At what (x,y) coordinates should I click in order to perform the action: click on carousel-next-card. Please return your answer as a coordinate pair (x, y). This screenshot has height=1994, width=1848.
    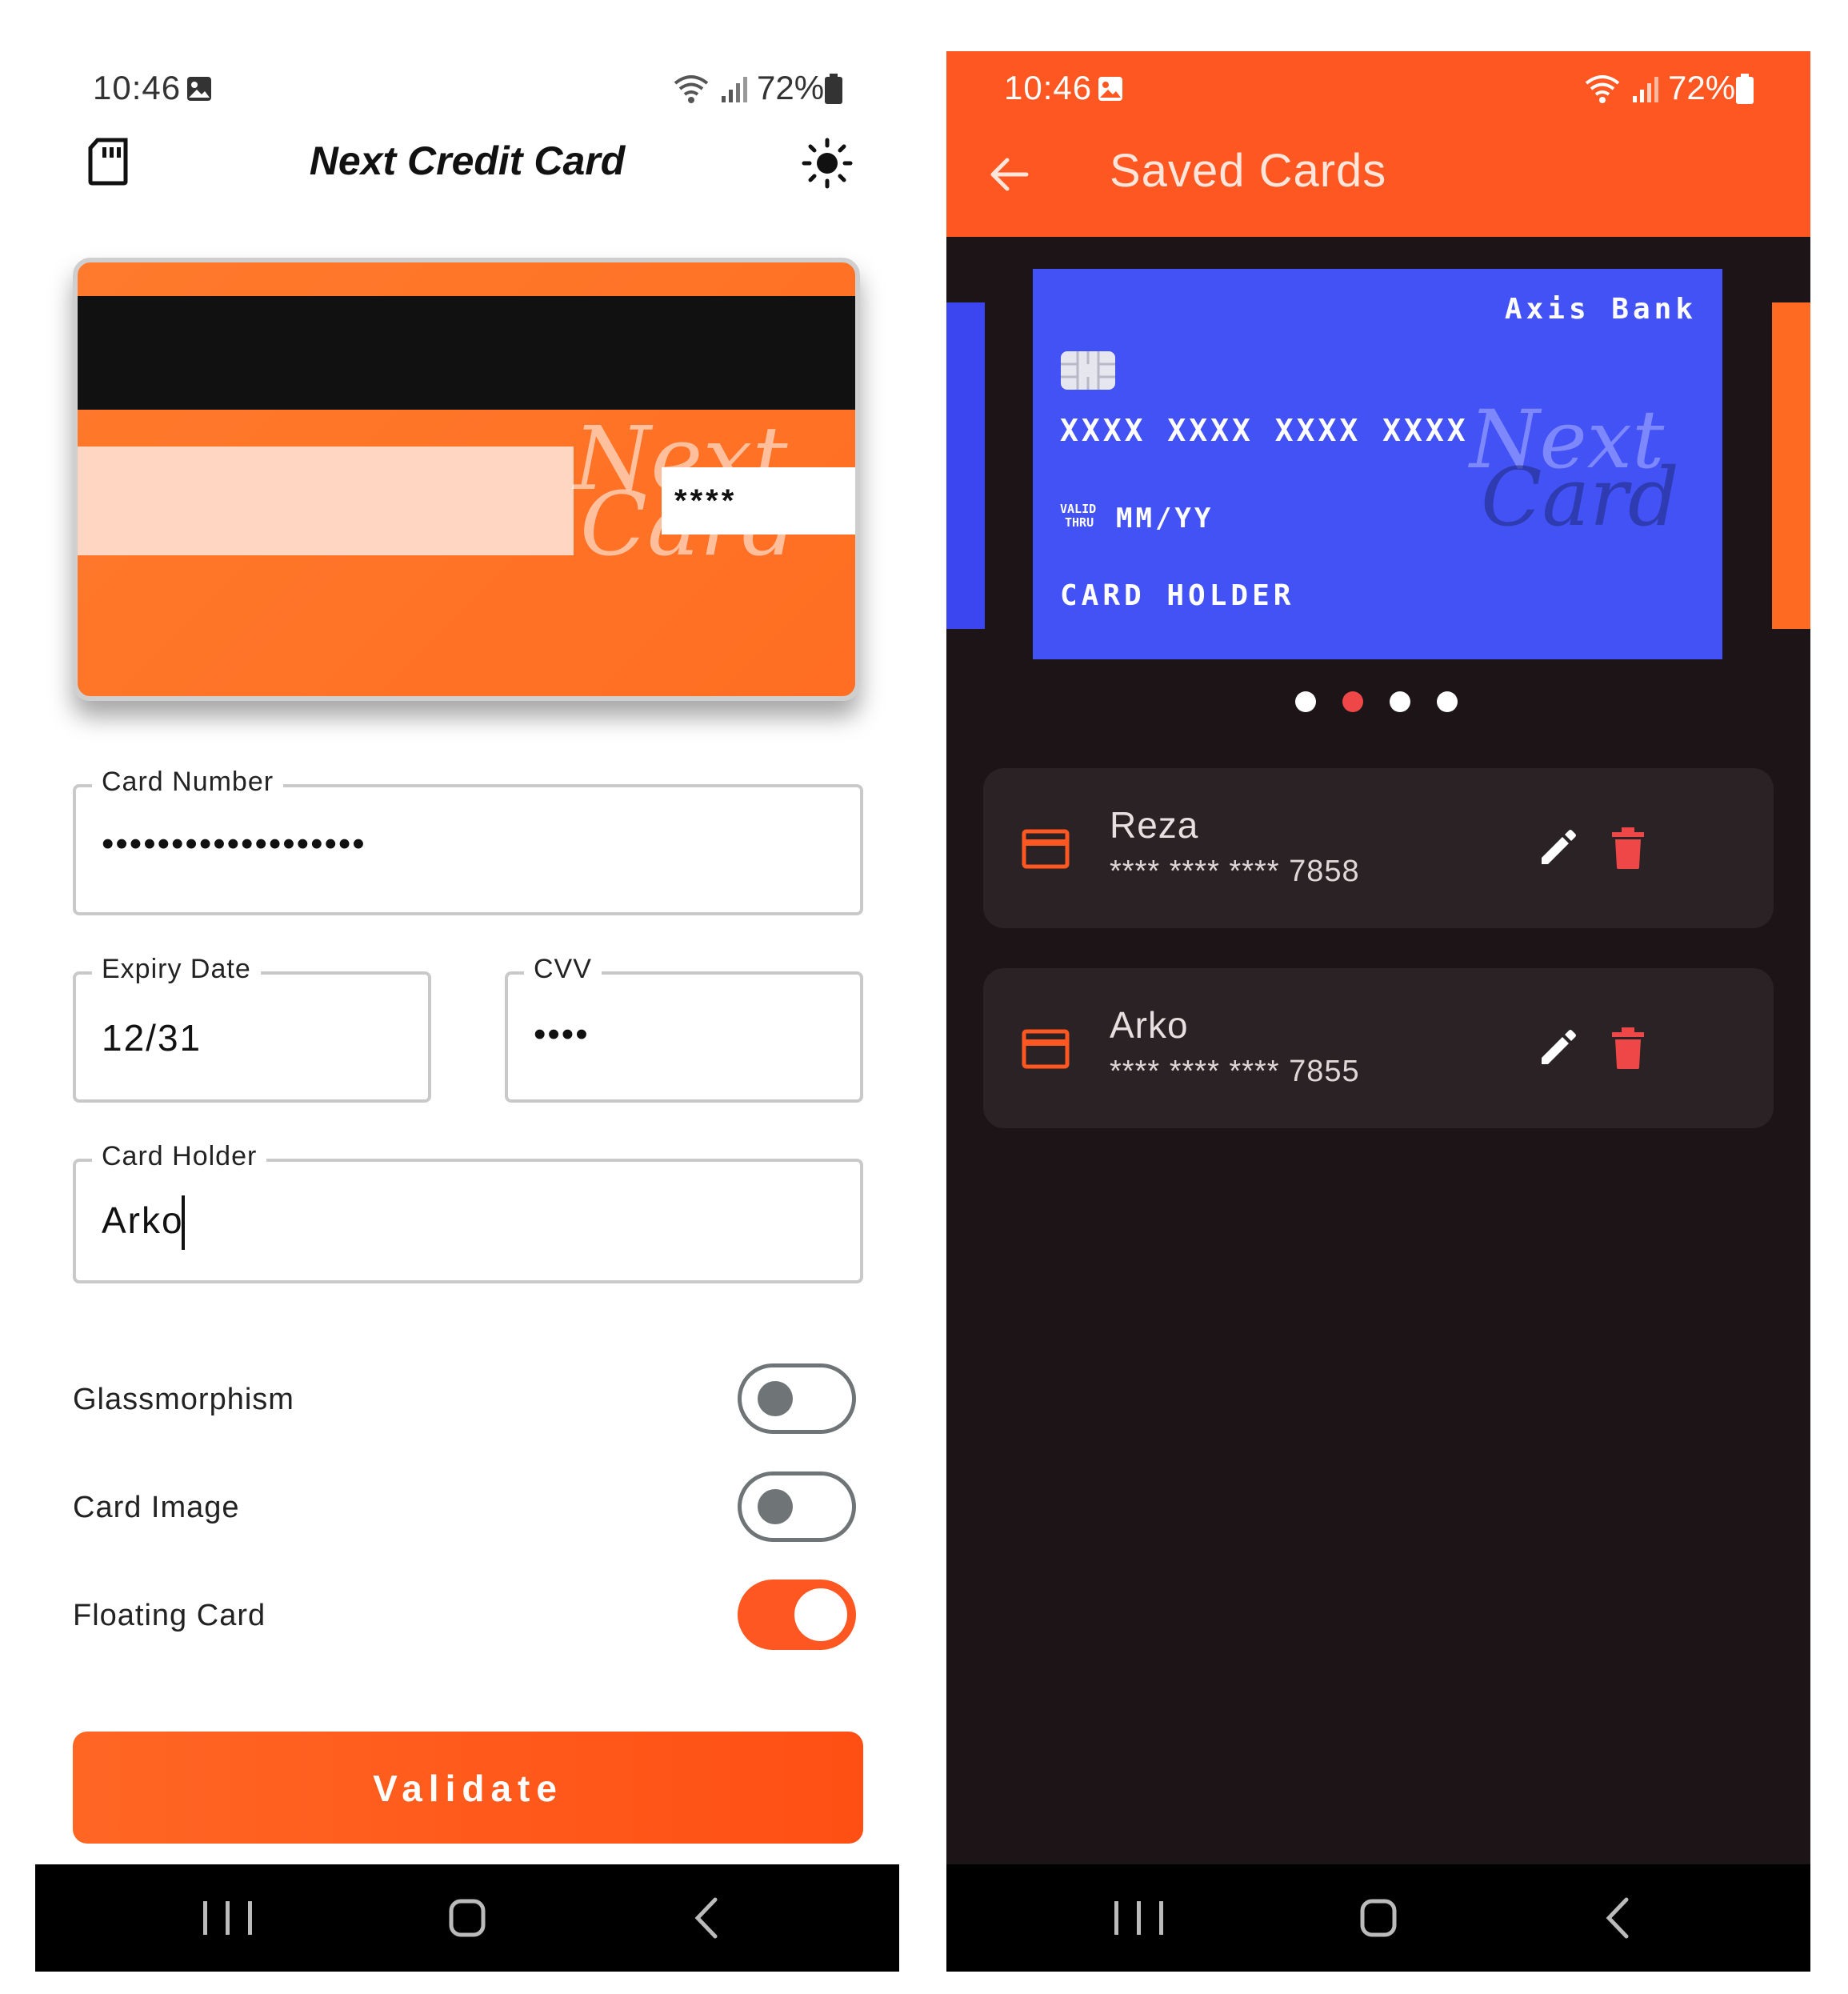
    Looking at the image, I should click on (1791, 465).